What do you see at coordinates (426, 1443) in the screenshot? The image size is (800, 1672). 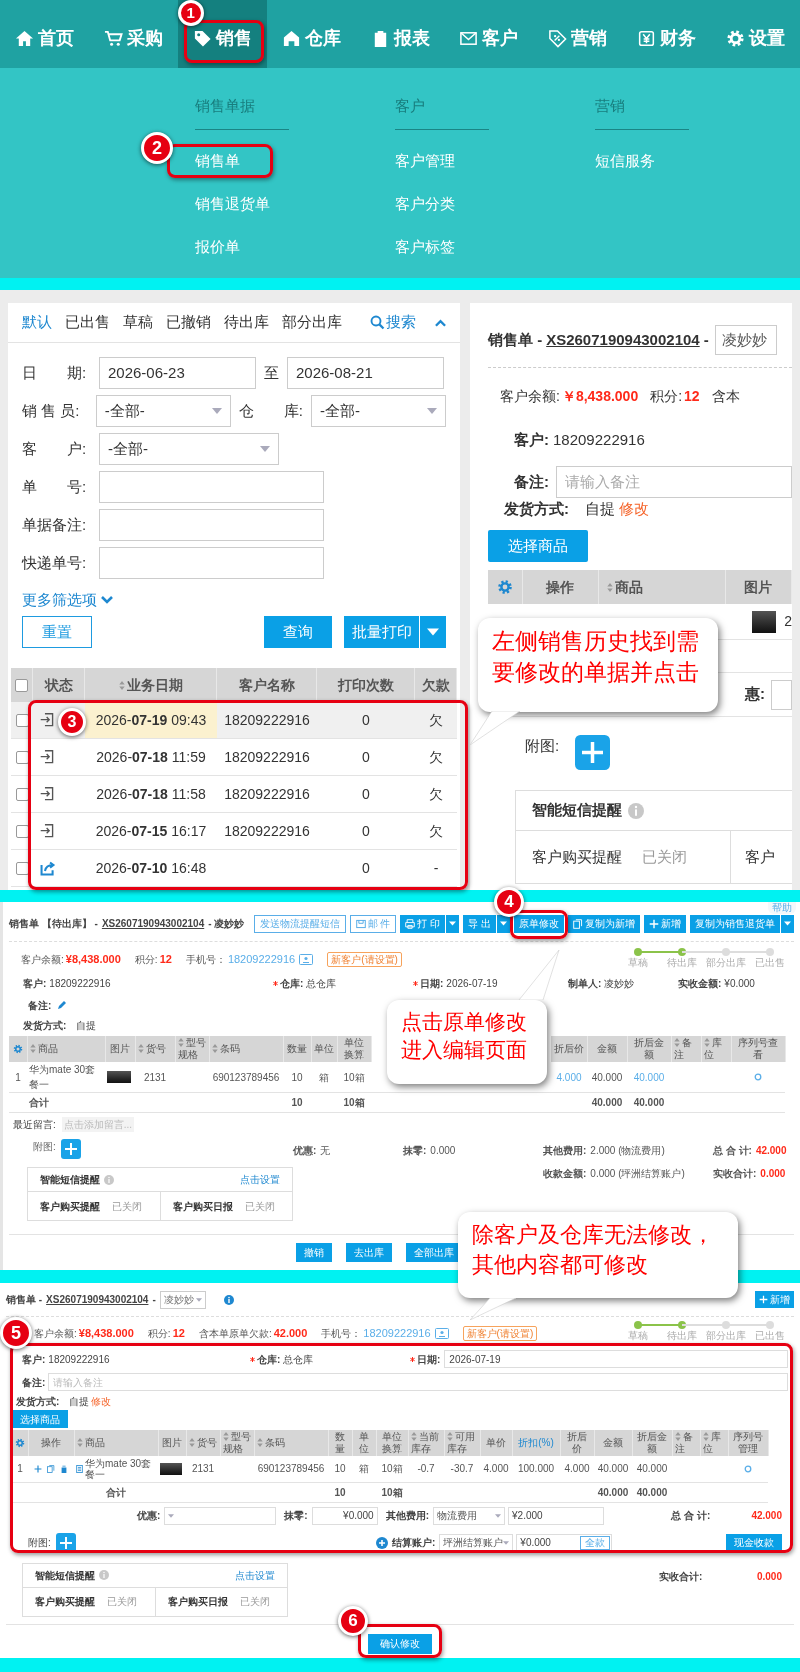 I see `column-header: 当前库存` at bounding box center [426, 1443].